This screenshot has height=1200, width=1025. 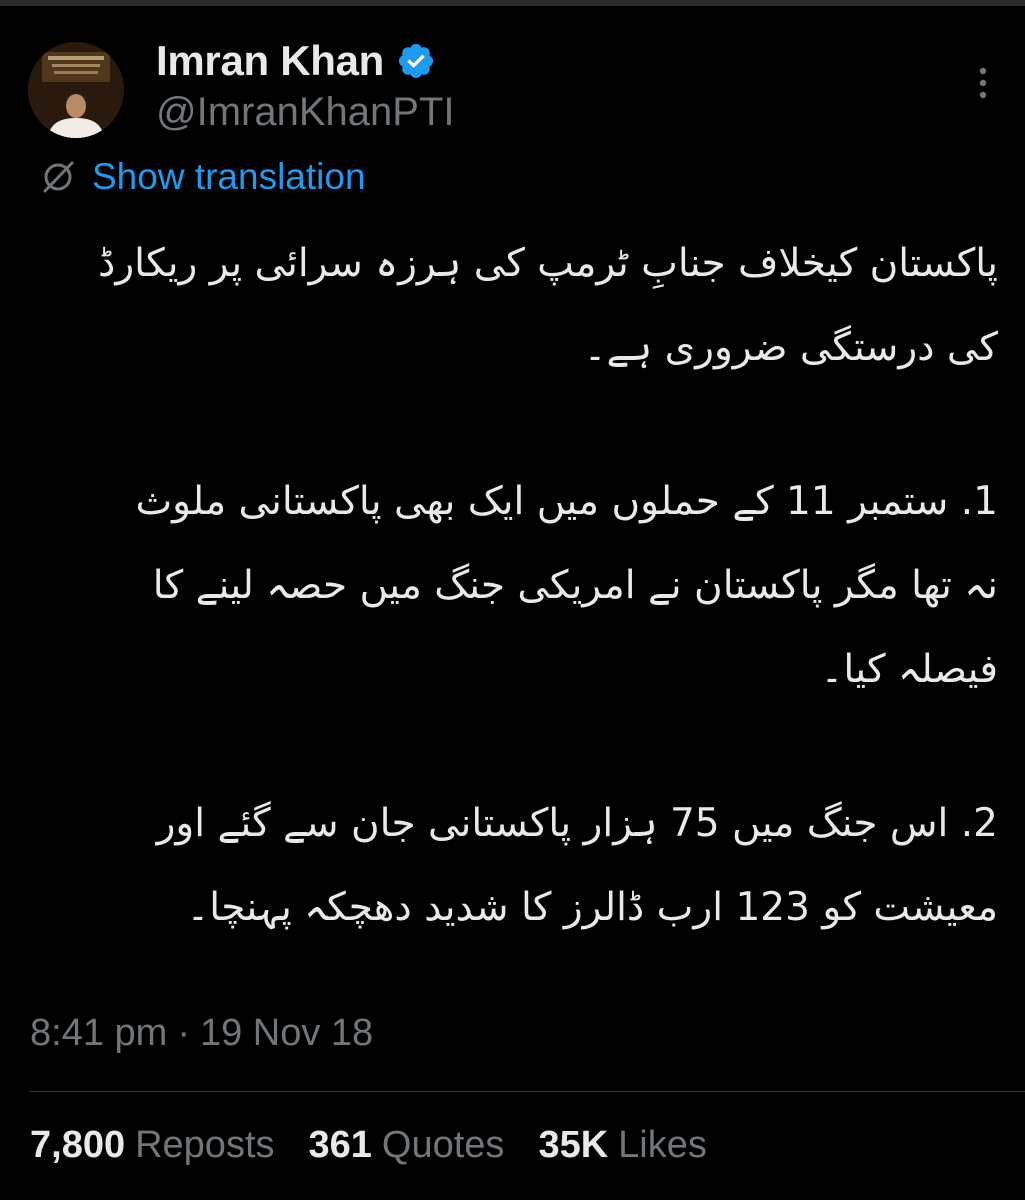 I want to click on reposts-count: 7,800, so click(x=78, y=1145).